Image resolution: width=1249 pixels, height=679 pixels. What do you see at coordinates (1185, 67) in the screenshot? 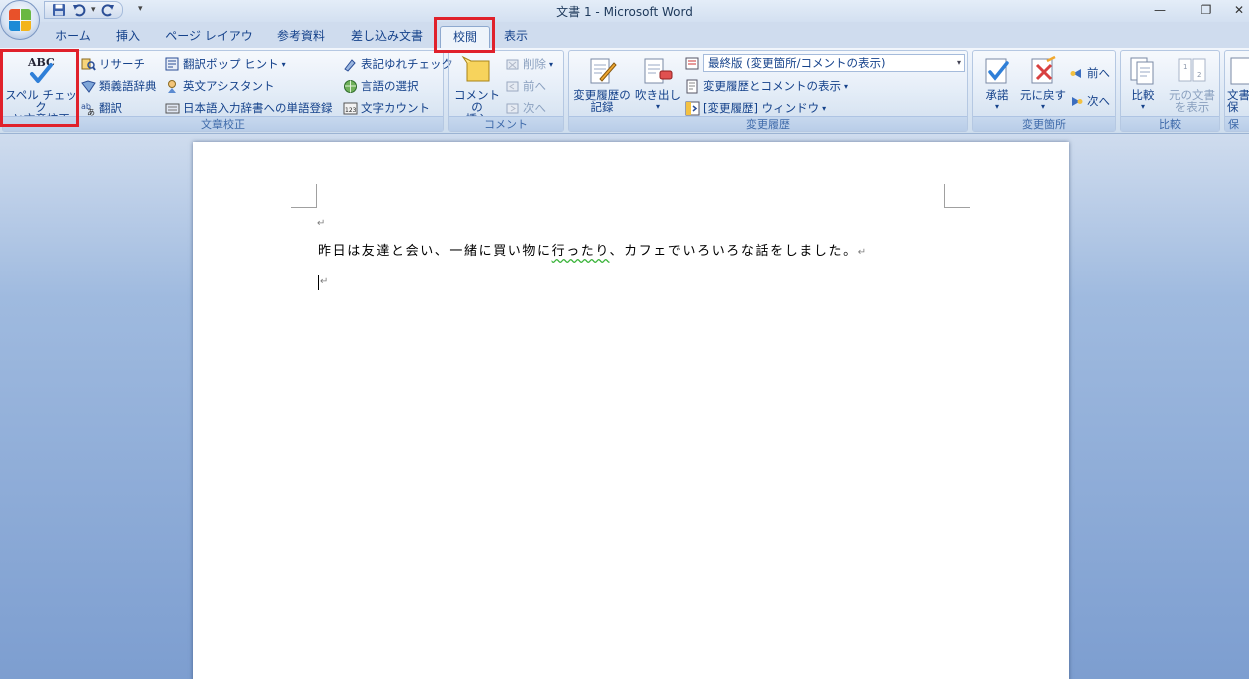
I see `svg-text: 1` at bounding box center [1185, 67].